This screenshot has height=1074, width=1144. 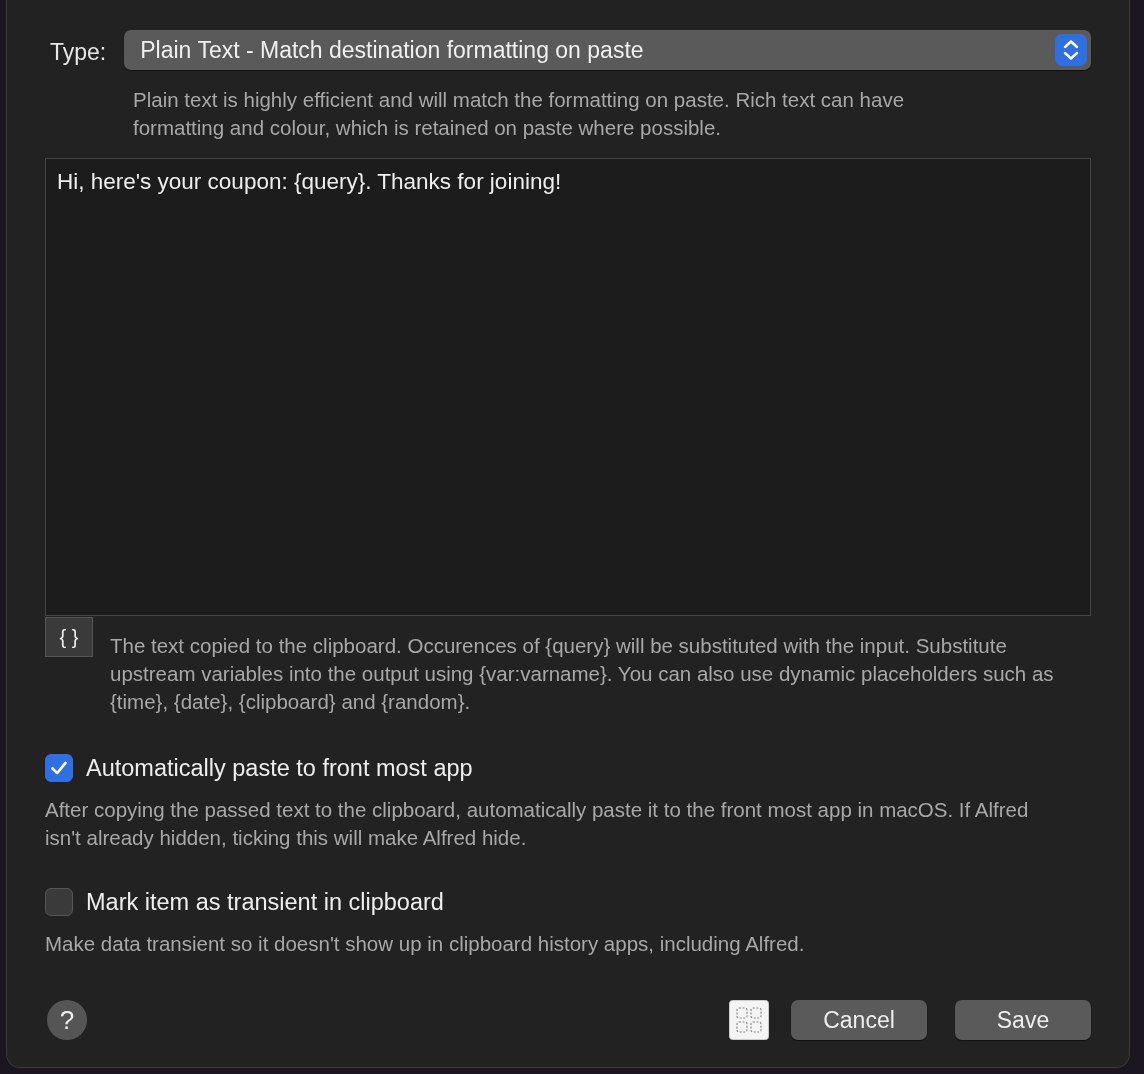 I want to click on checkbox-label: Mark item as transient in clipboard, so click(x=265, y=902).